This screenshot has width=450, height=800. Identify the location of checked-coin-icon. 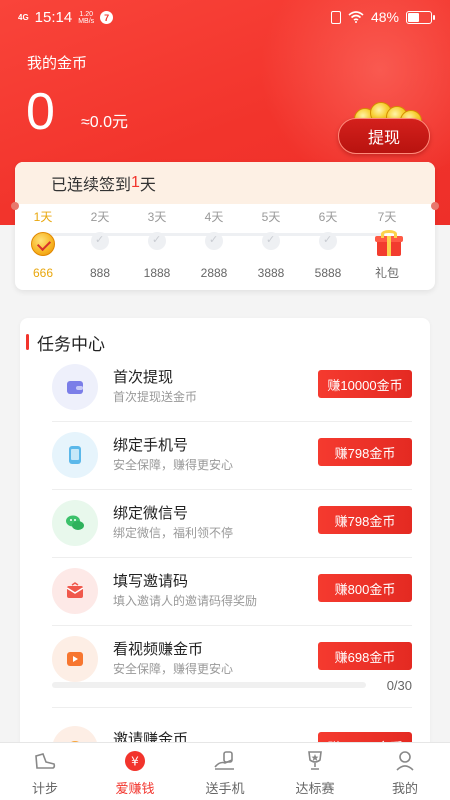
(43, 244).